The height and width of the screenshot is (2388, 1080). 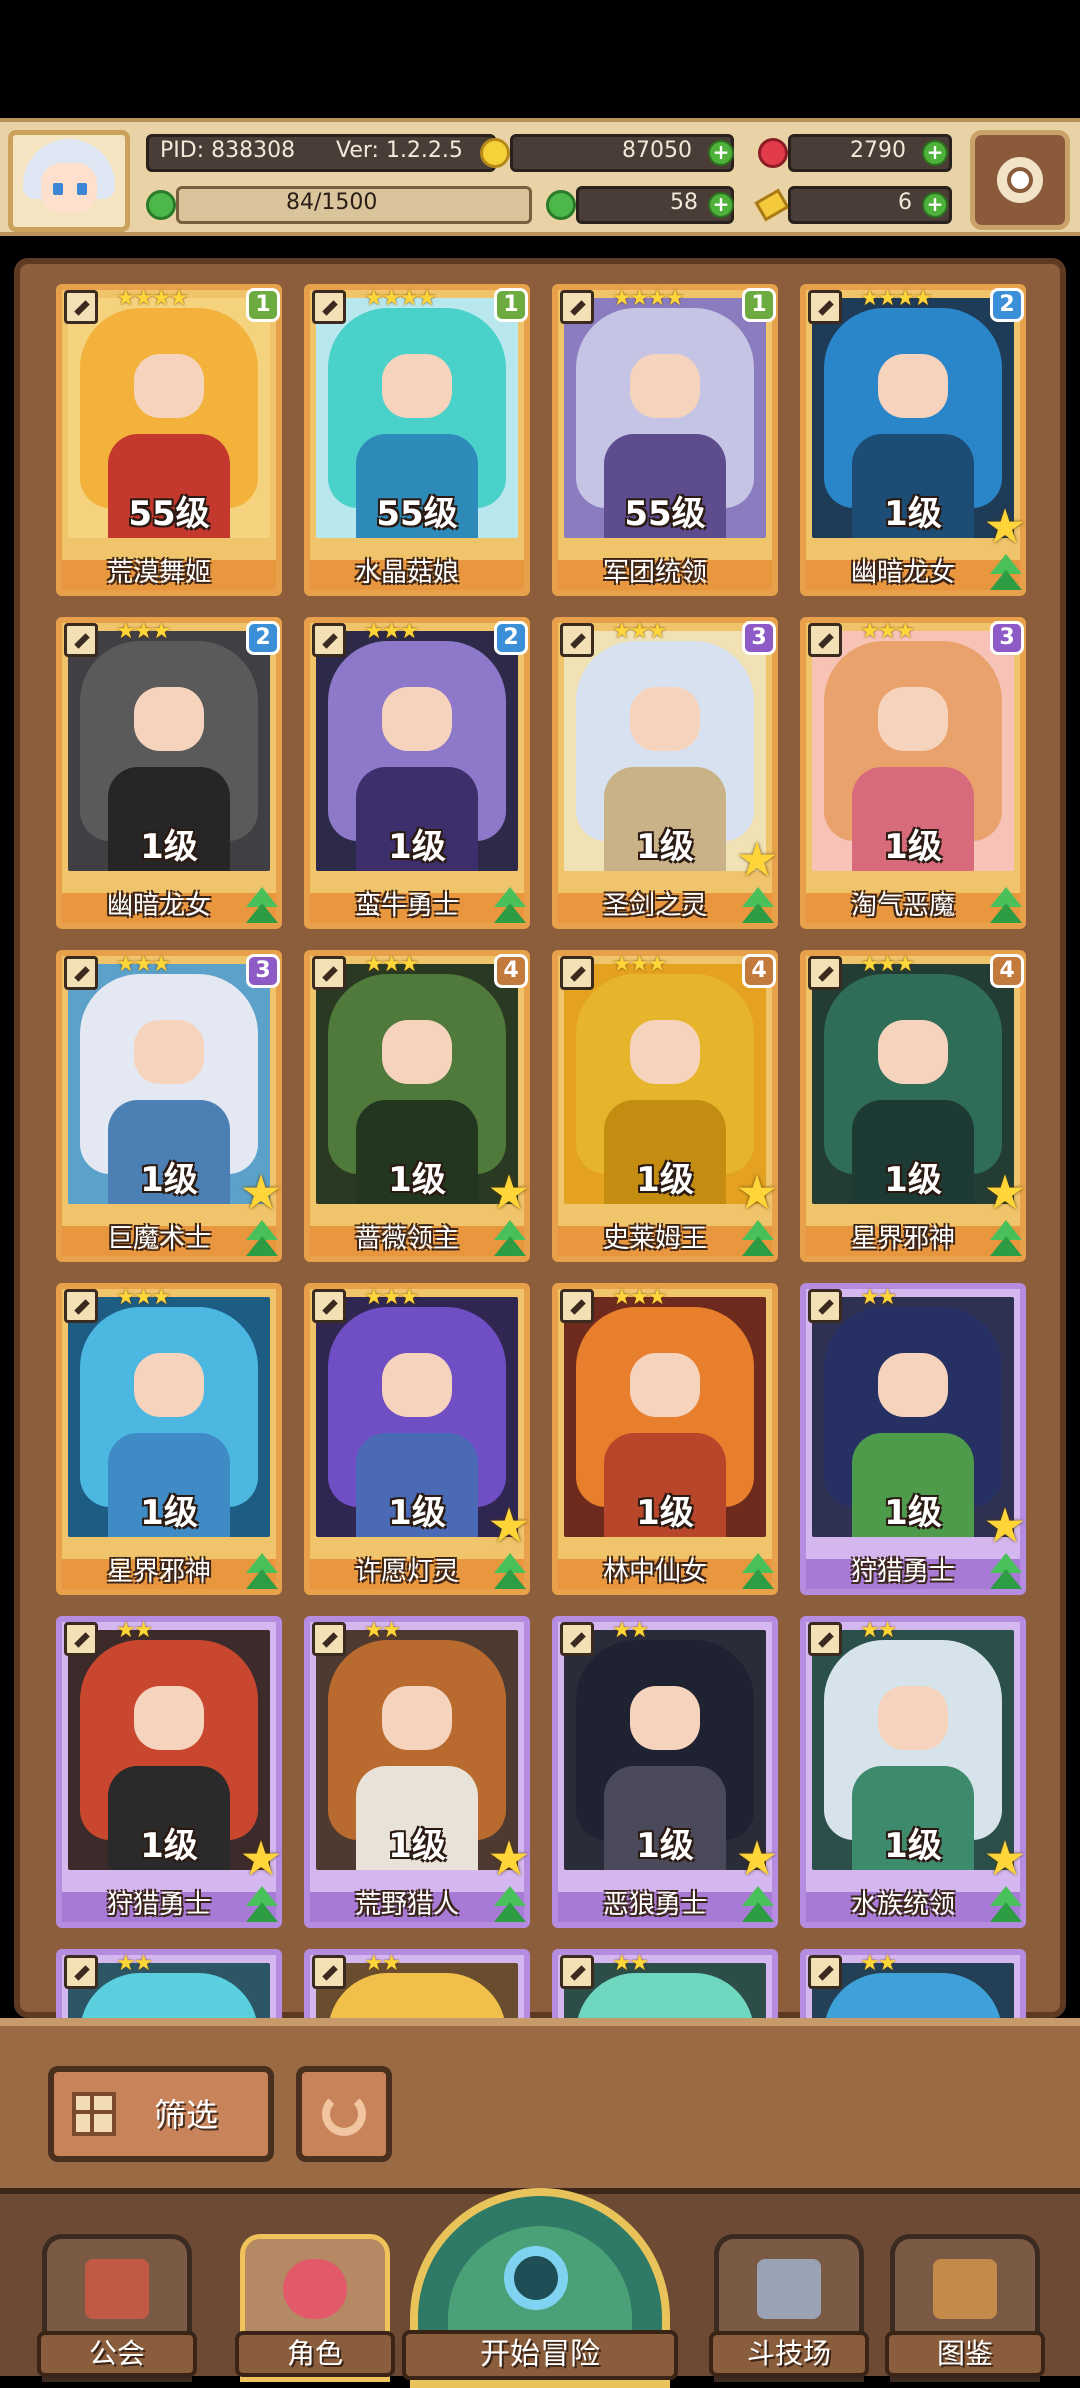 What do you see at coordinates (965, 2289) in the screenshot?
I see `book-icon` at bounding box center [965, 2289].